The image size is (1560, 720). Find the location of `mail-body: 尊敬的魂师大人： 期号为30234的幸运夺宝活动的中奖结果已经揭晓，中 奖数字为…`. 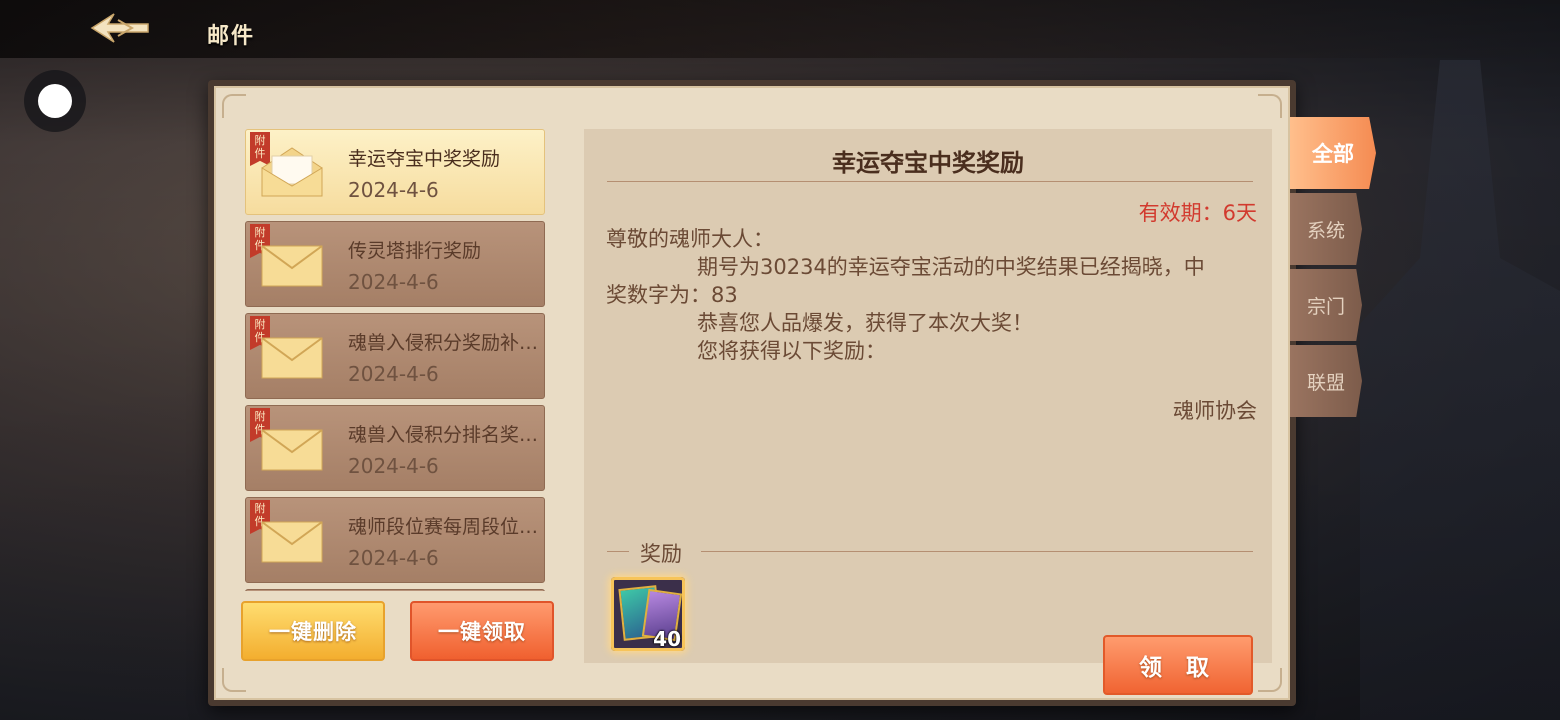

mail-body: 尊敬的魂师大人： 期号为30234的幸运夺宝活动的中奖结果已经揭晓，中 奖数字为… is located at coordinates (931, 295).